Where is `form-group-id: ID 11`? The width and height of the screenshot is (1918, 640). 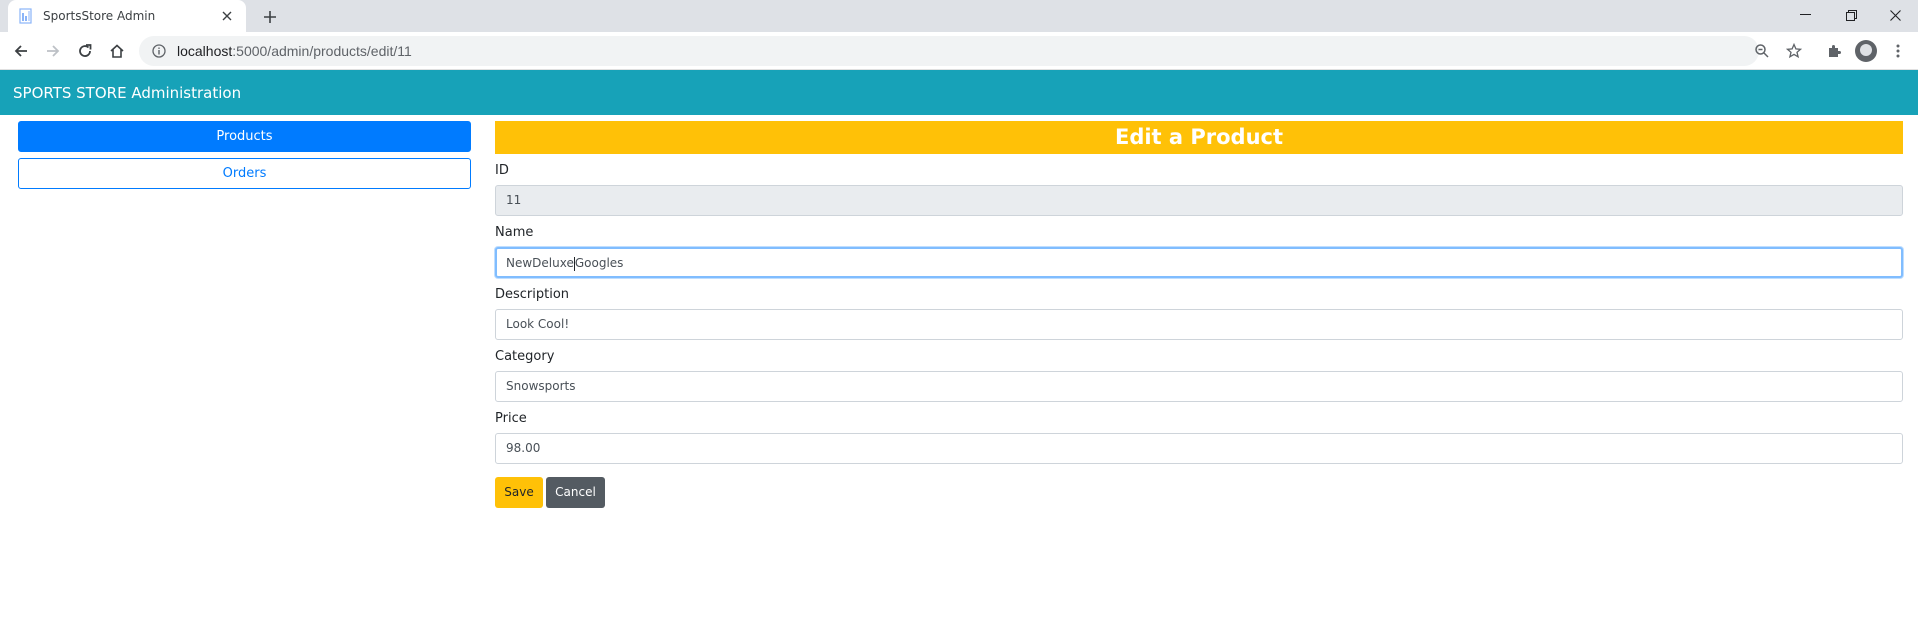 form-group-id: ID 11 is located at coordinates (1199, 189).